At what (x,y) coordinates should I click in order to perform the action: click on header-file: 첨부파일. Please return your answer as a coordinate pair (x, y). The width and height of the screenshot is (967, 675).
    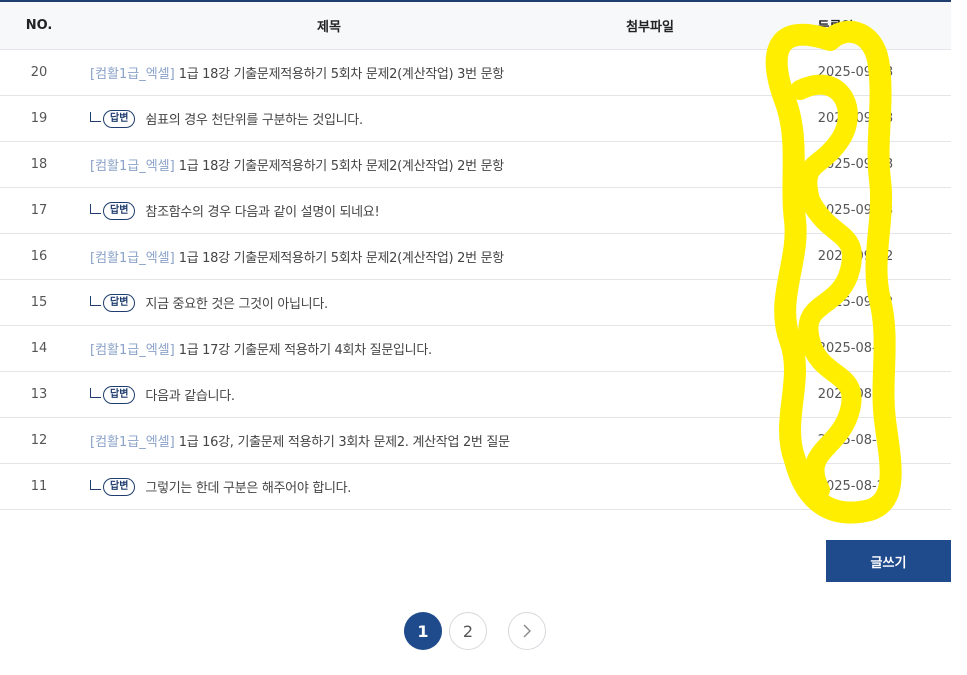
    Looking at the image, I should click on (650, 27).